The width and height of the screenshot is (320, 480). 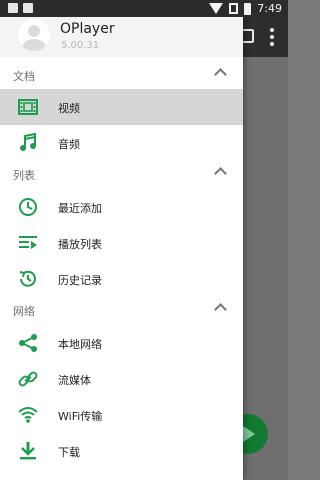 I want to click on app-name: OPlayer, so click(x=87, y=29).